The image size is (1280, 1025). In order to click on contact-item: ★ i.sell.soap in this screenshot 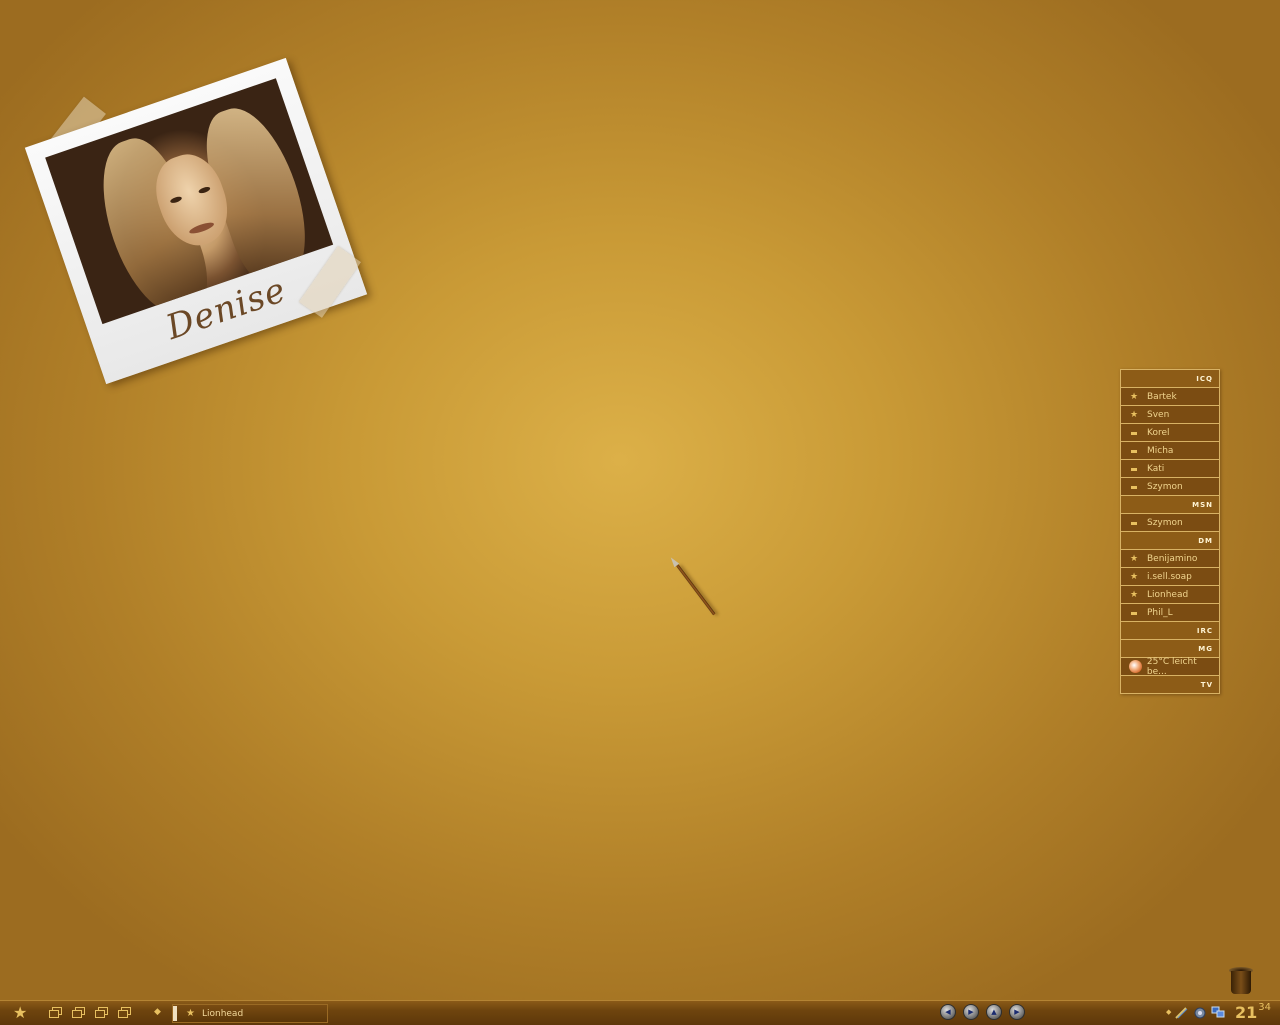, I will do `click(1170, 577)`.